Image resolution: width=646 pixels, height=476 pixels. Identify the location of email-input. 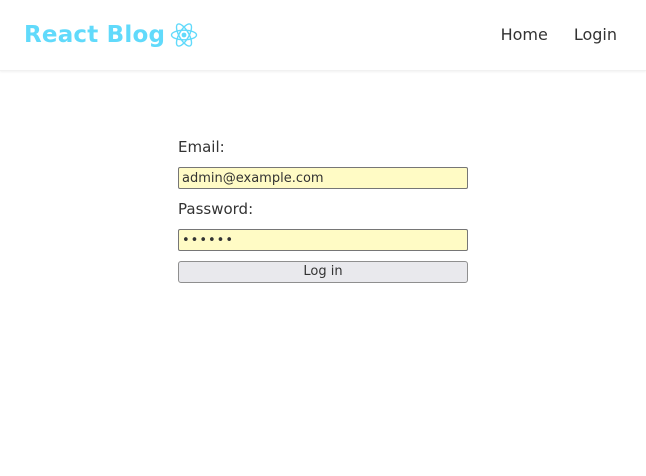
(323, 178).